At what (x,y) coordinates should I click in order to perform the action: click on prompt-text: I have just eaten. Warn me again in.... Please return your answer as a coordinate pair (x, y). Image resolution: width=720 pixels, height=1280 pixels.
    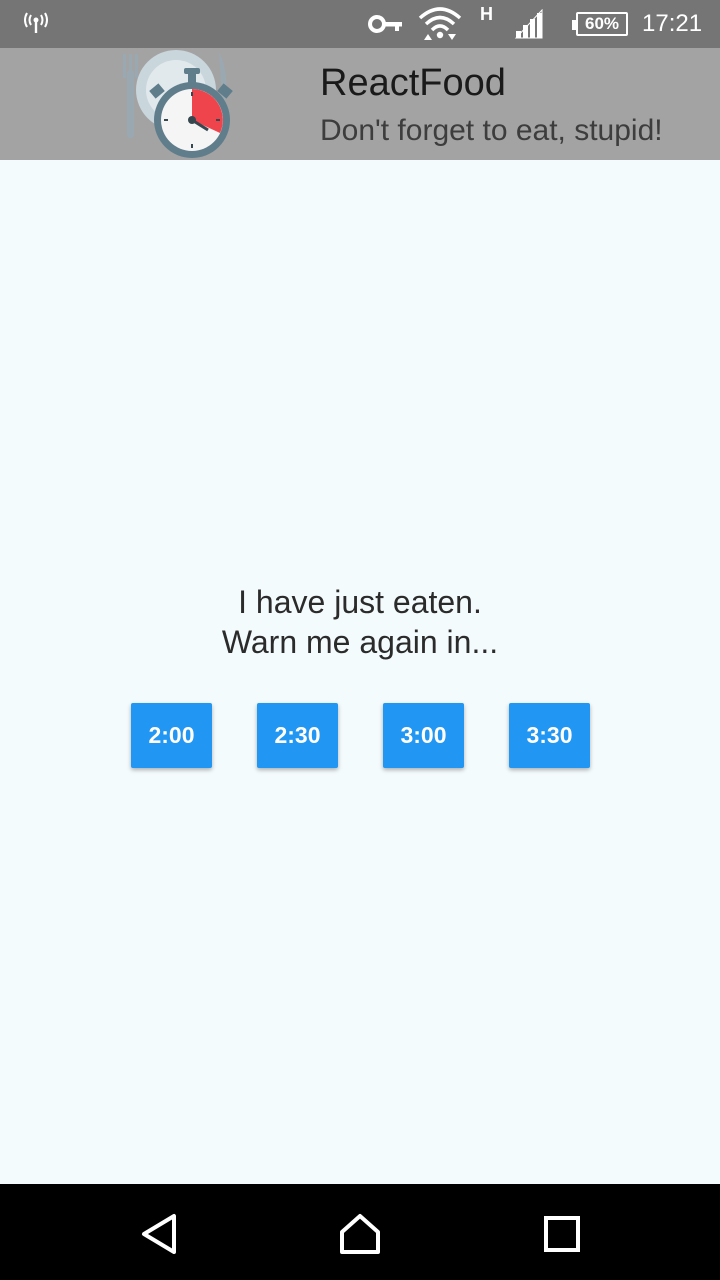
    Looking at the image, I should click on (360, 622).